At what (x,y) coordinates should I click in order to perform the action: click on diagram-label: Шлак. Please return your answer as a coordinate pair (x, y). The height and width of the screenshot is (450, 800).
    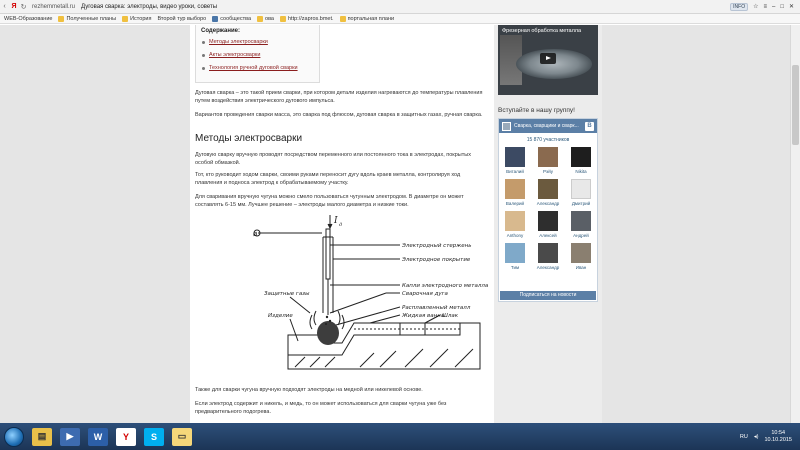
    Looking at the image, I should click on (450, 316).